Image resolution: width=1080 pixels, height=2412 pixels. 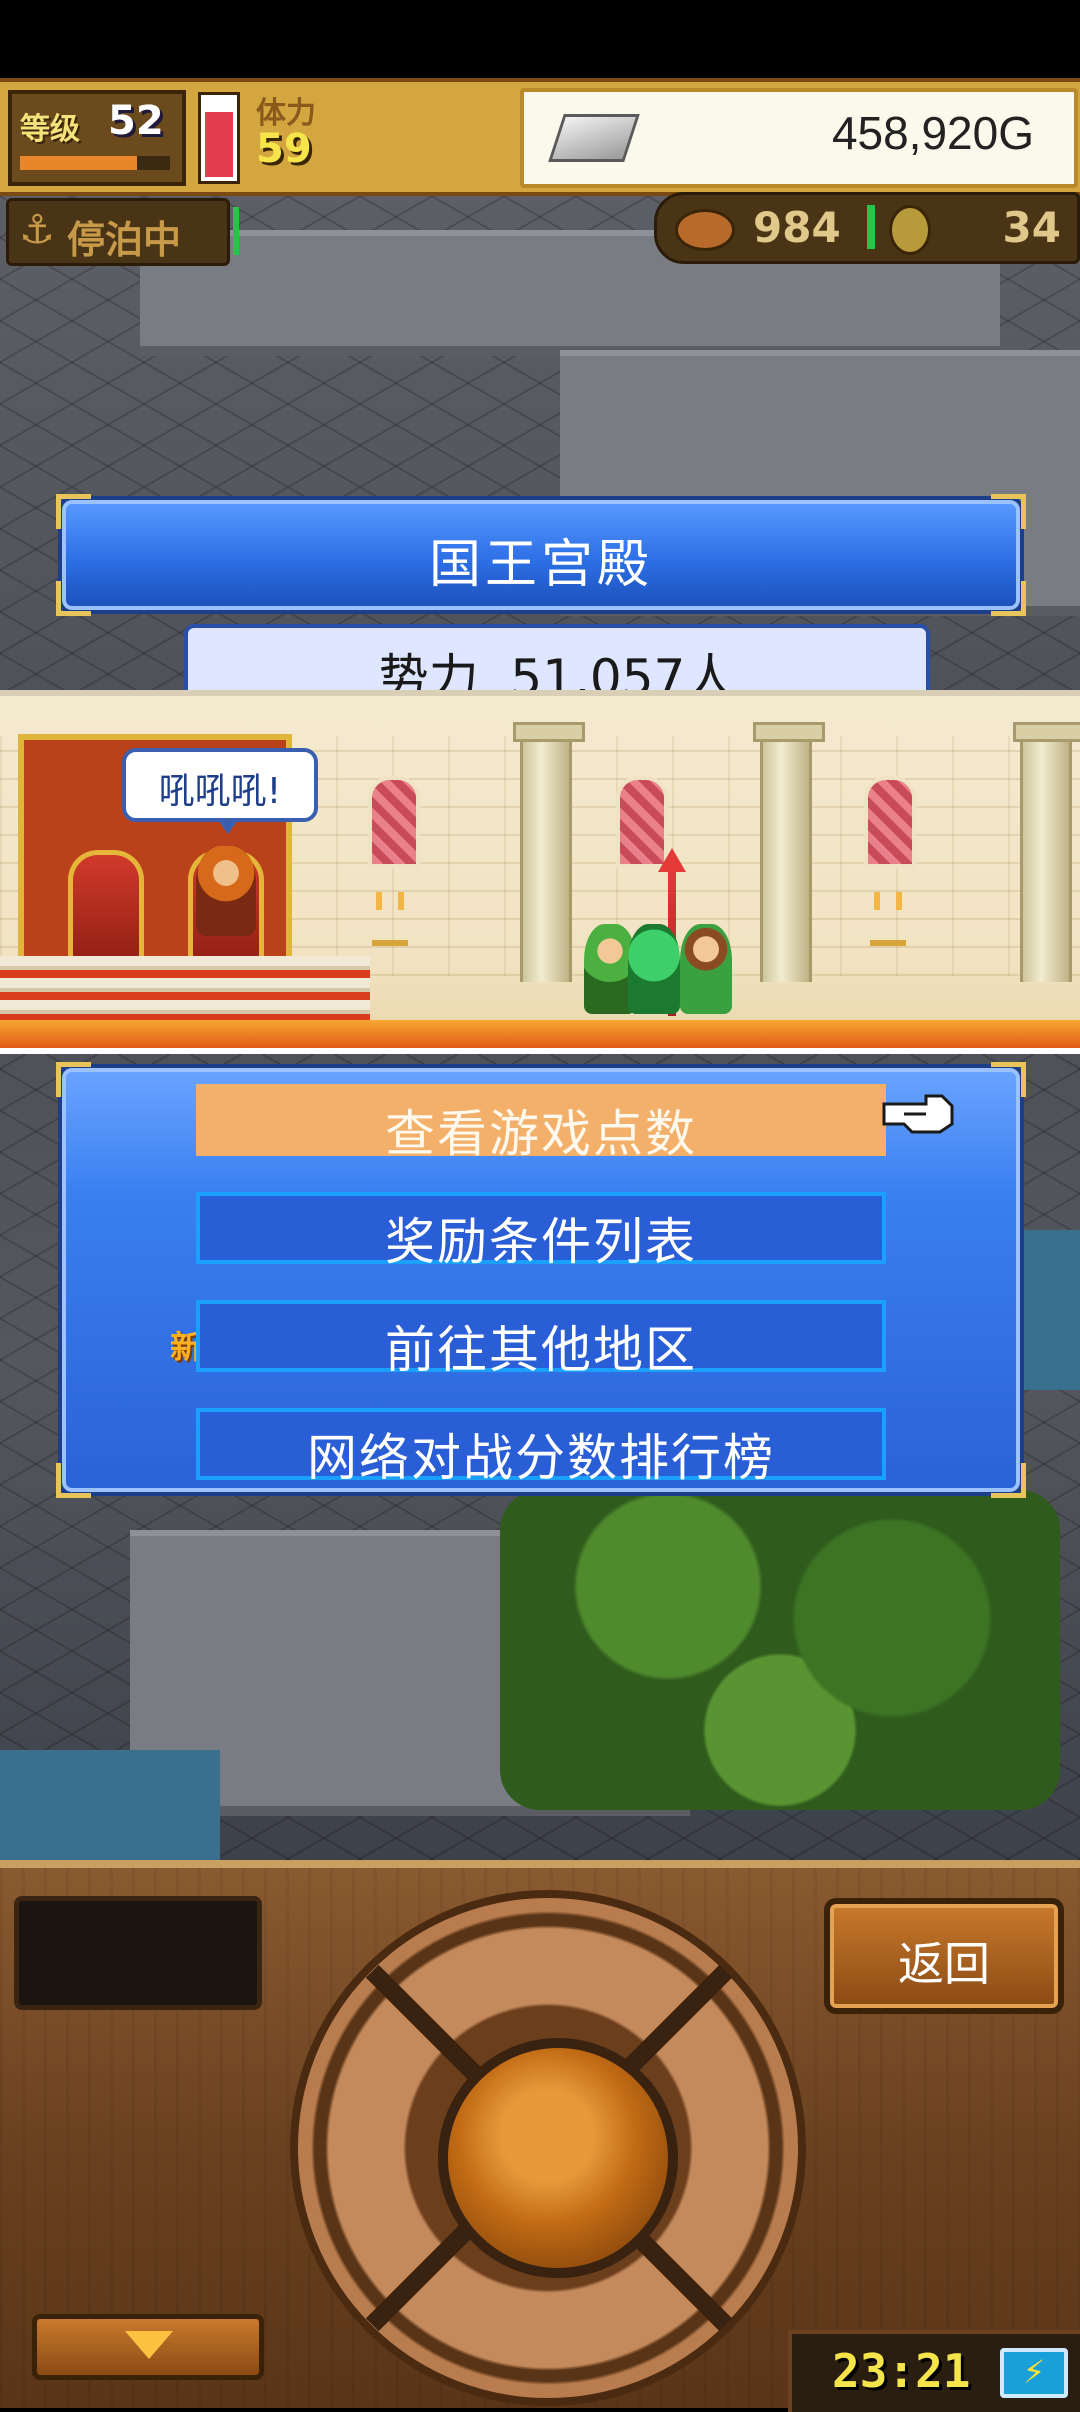 I want to click on level-label: 等级, so click(x=50, y=129).